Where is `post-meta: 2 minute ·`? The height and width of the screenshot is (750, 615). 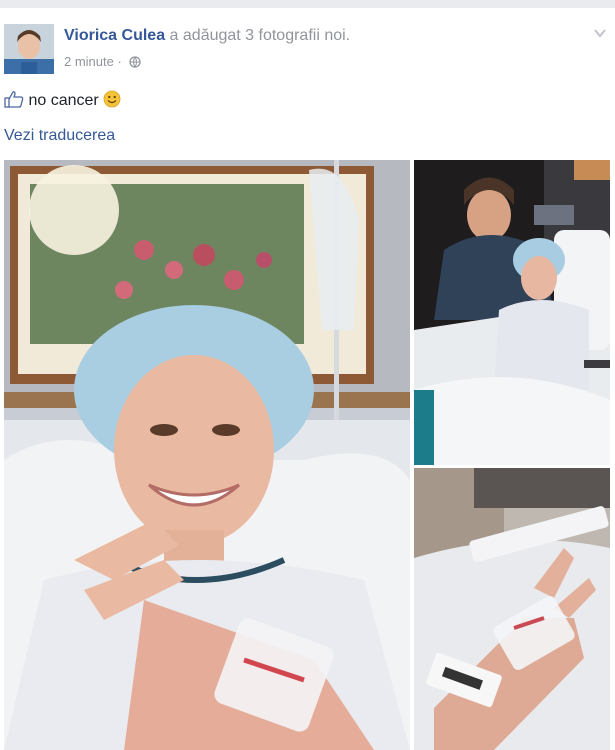 post-meta: 2 minute · is located at coordinates (103, 61).